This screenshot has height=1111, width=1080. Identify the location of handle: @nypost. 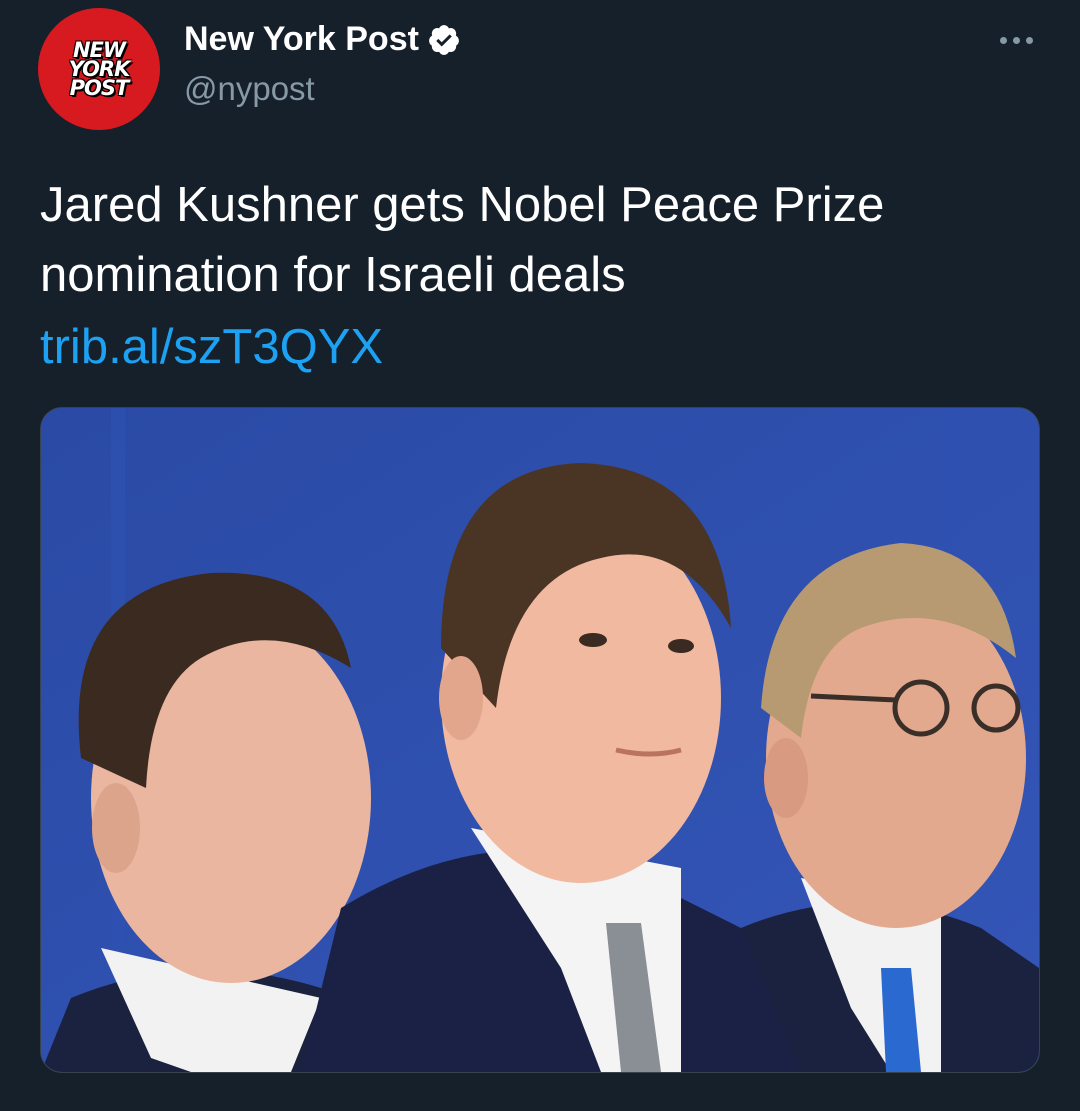
(249, 89).